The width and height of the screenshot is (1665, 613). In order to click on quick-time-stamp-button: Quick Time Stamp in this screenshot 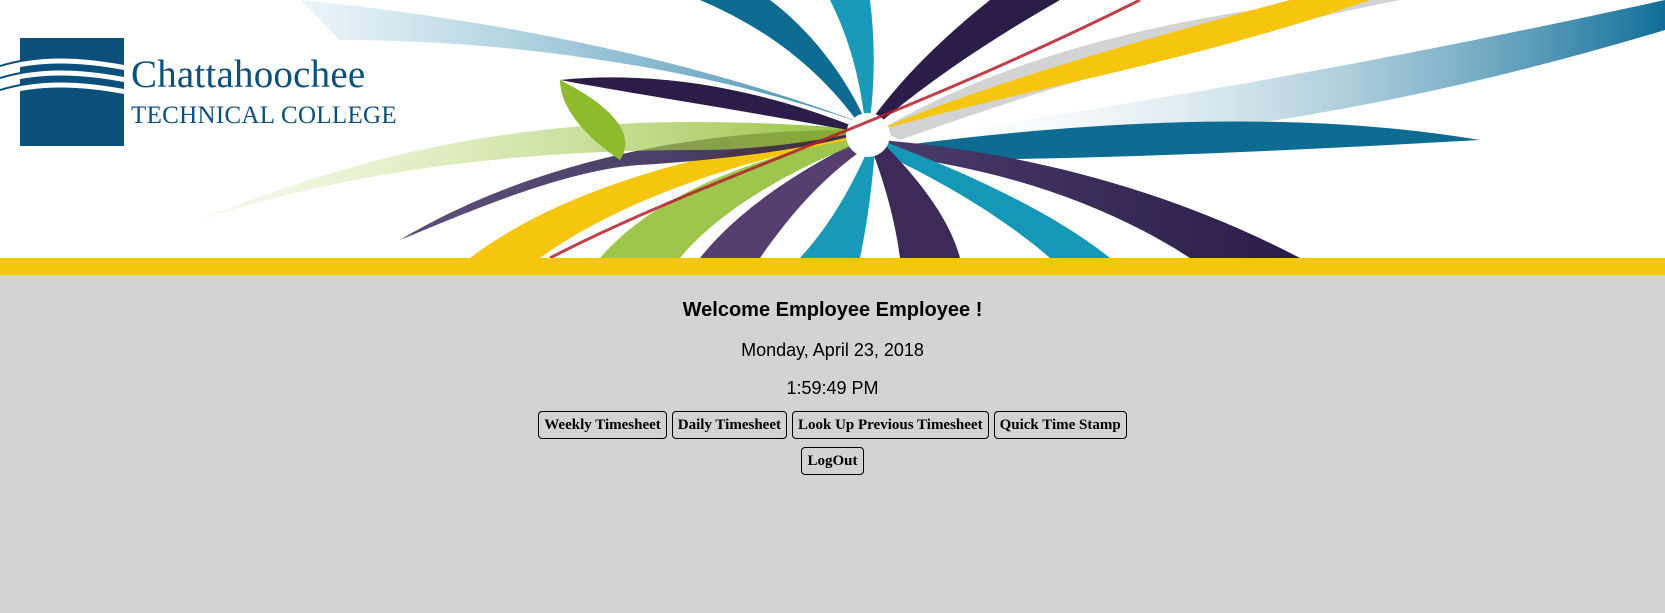, I will do `click(1060, 425)`.